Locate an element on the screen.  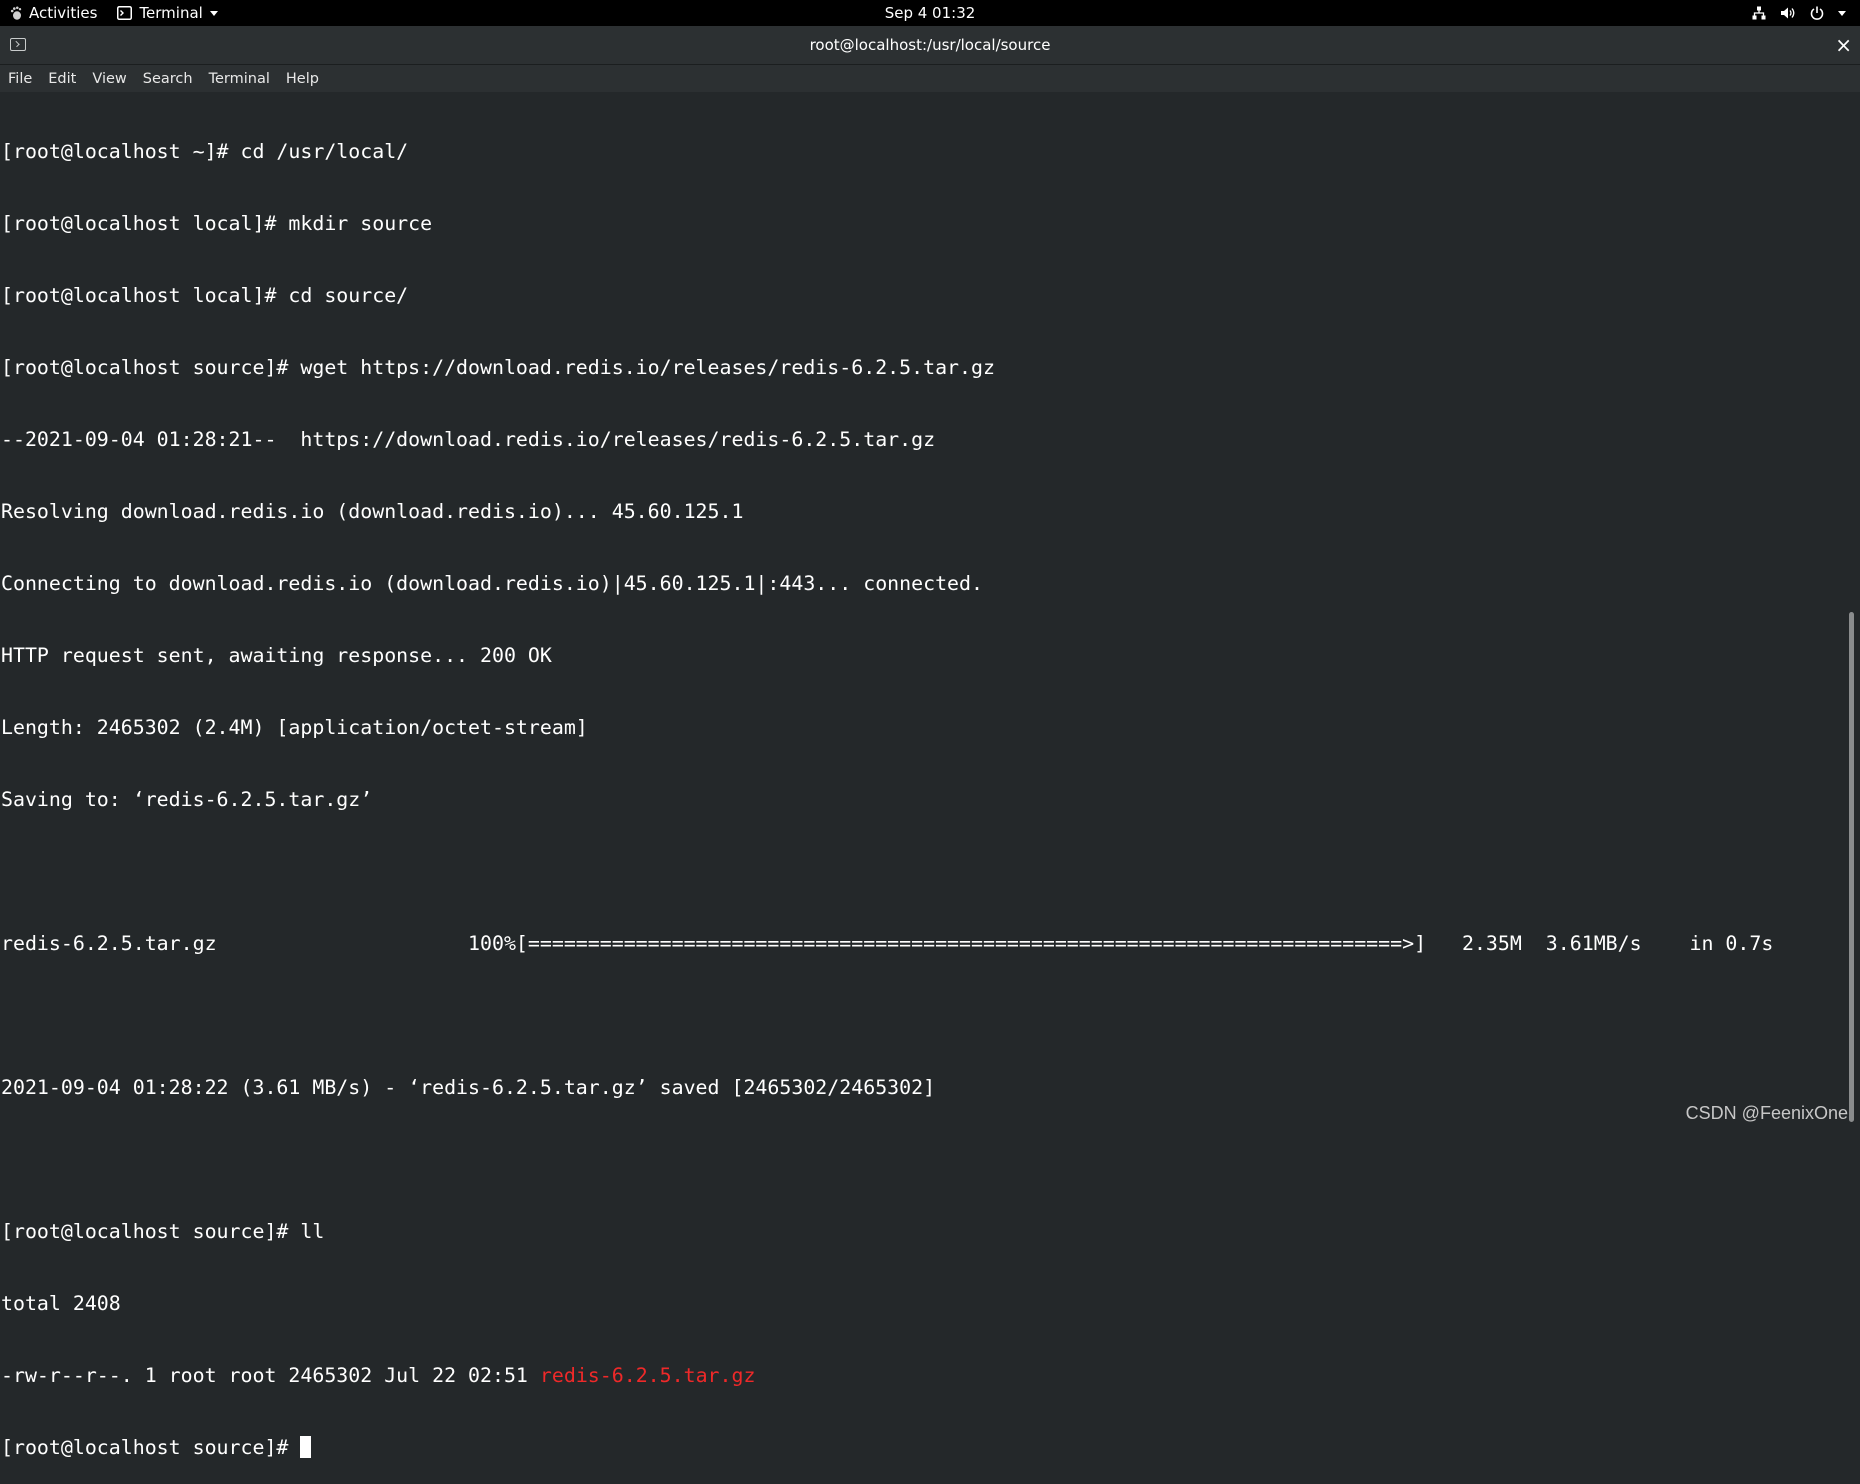
chevron-down-icon is located at coordinates (1842, 13).